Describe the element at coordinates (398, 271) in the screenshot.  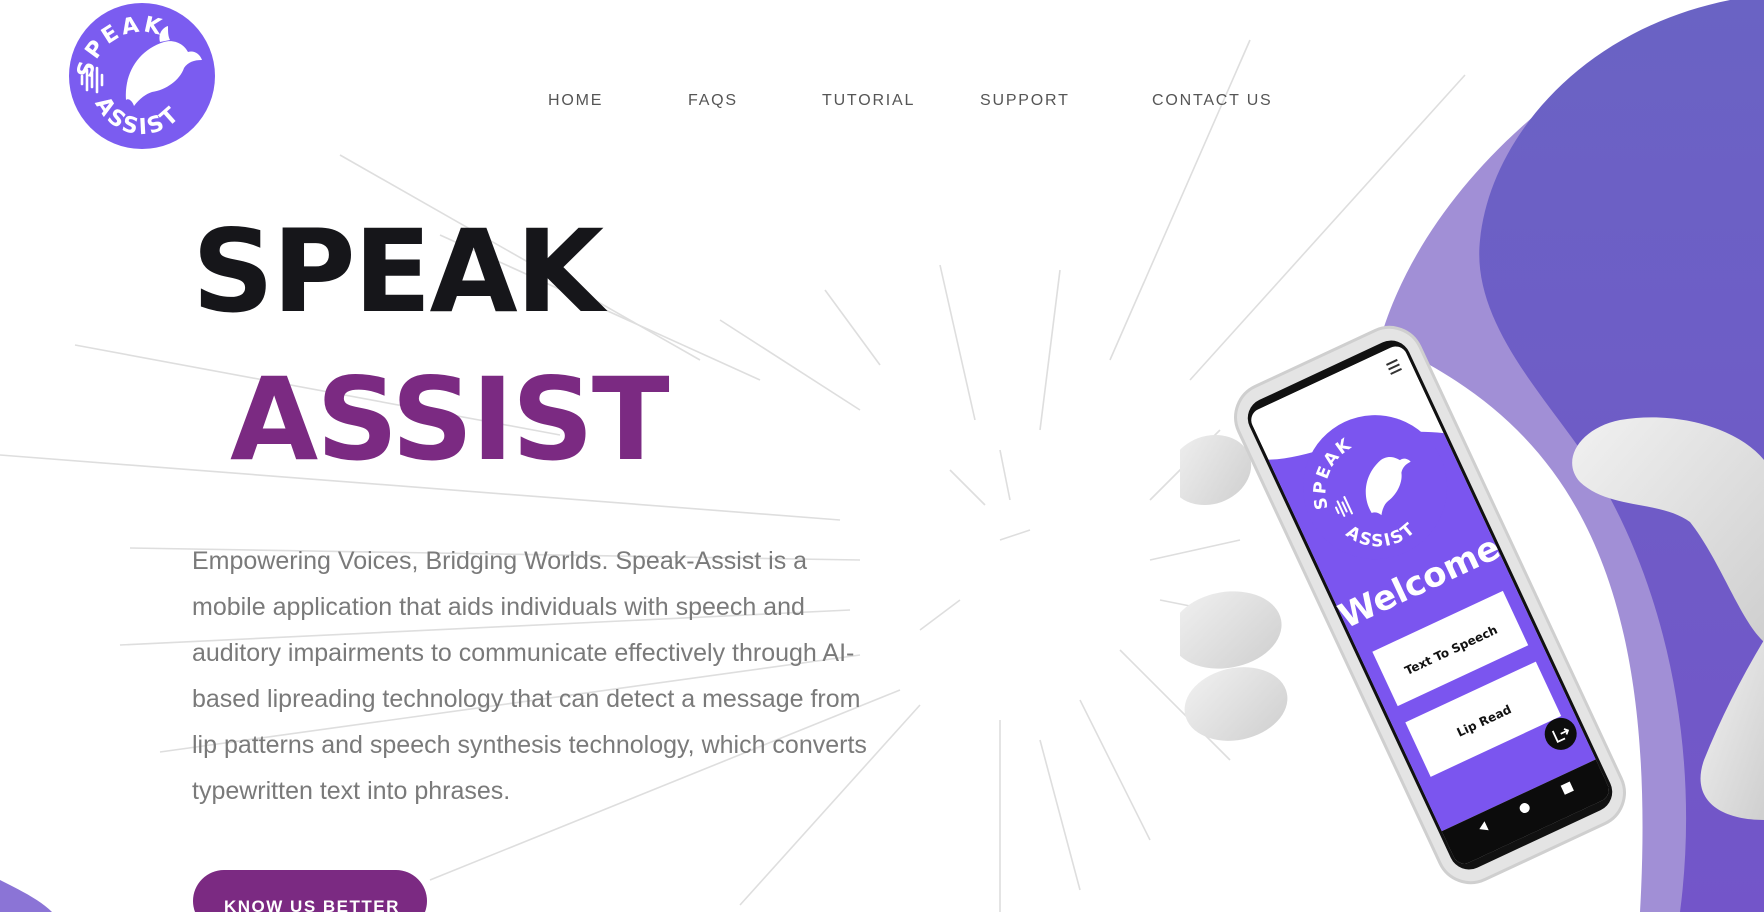
I see `hero-title-line1: SPEAK` at that location.